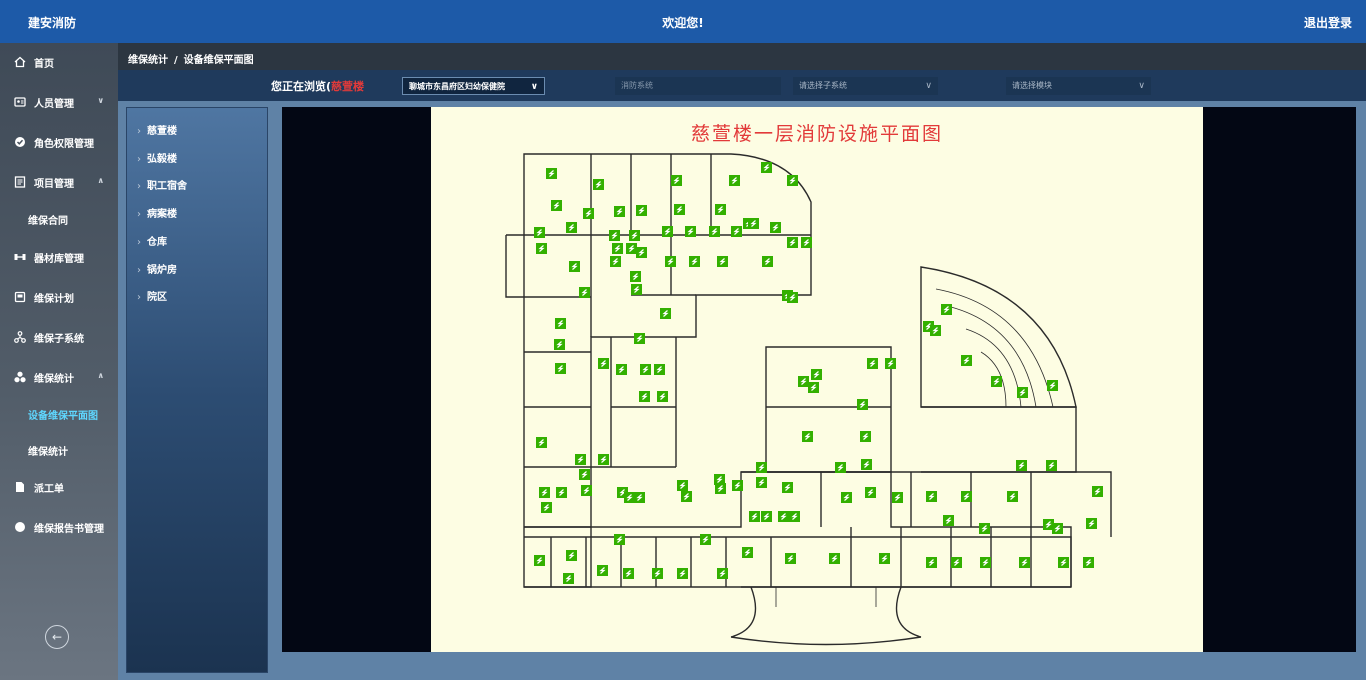 The height and width of the screenshot is (680, 1366). I want to click on module-select: 请选择模块 ∨, so click(1078, 86).